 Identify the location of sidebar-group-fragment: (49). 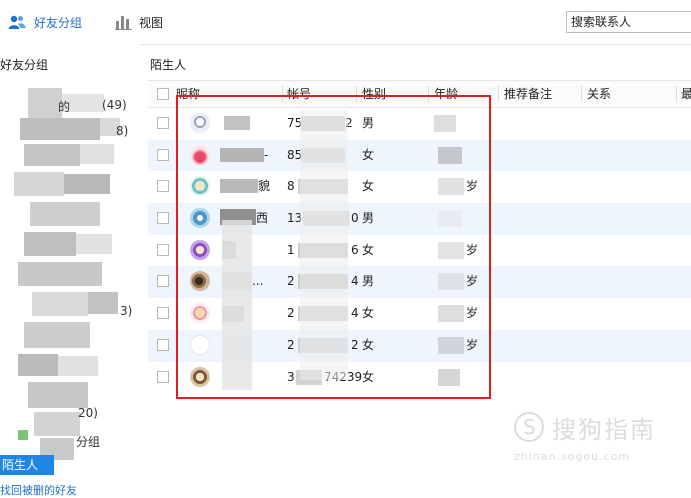
(114, 105).